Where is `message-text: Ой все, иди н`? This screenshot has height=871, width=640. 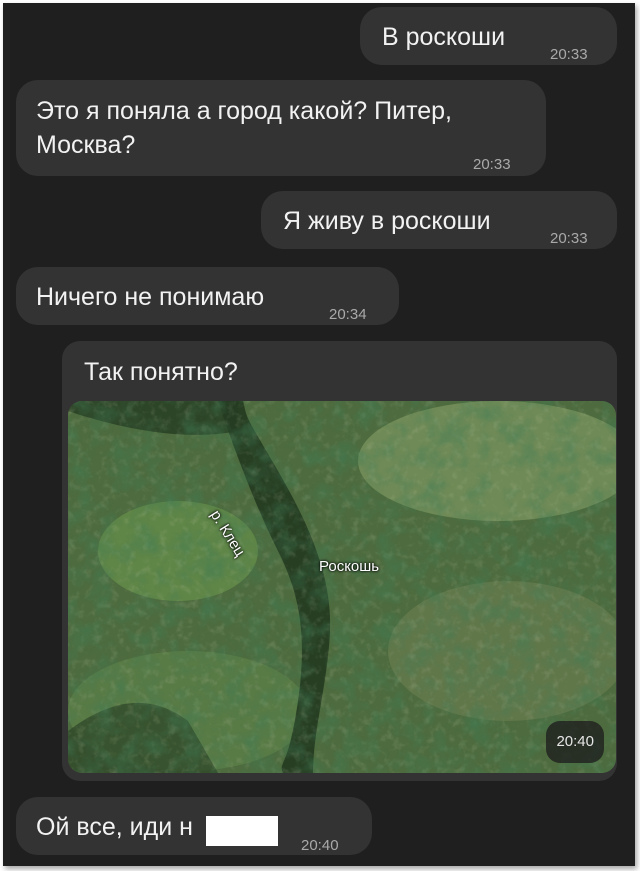 message-text: Ой все, иди н is located at coordinates (114, 827).